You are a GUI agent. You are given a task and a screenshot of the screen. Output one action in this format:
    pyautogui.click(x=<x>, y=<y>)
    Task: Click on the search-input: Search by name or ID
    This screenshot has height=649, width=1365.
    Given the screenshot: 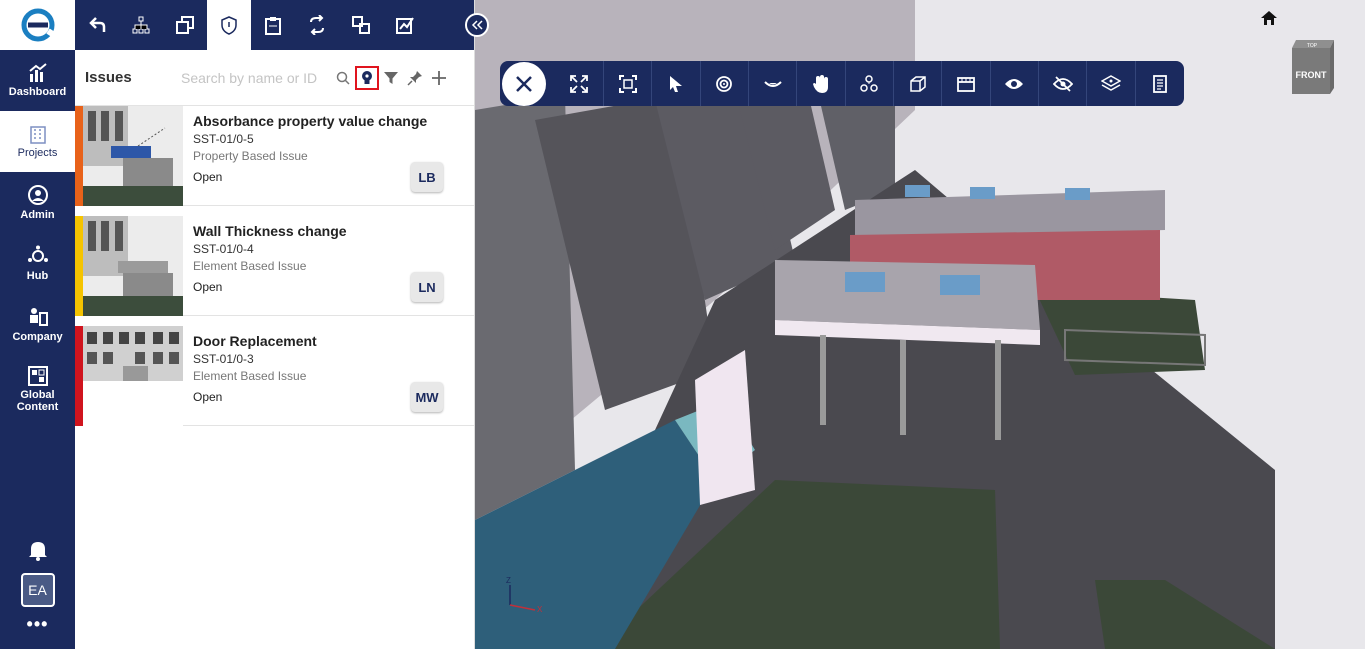 What is the action you would take?
    pyautogui.click(x=256, y=78)
    